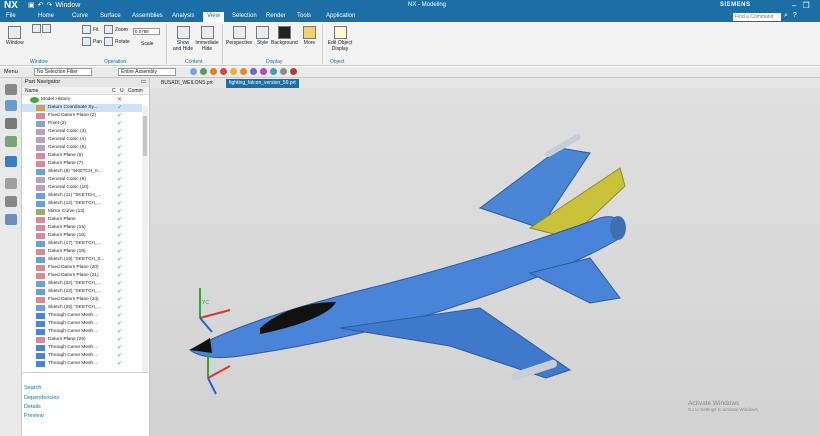 Image resolution: width=820 pixels, height=436 pixels. Describe the element at coordinates (309, 36) in the screenshot. I see `more-button: More` at that location.